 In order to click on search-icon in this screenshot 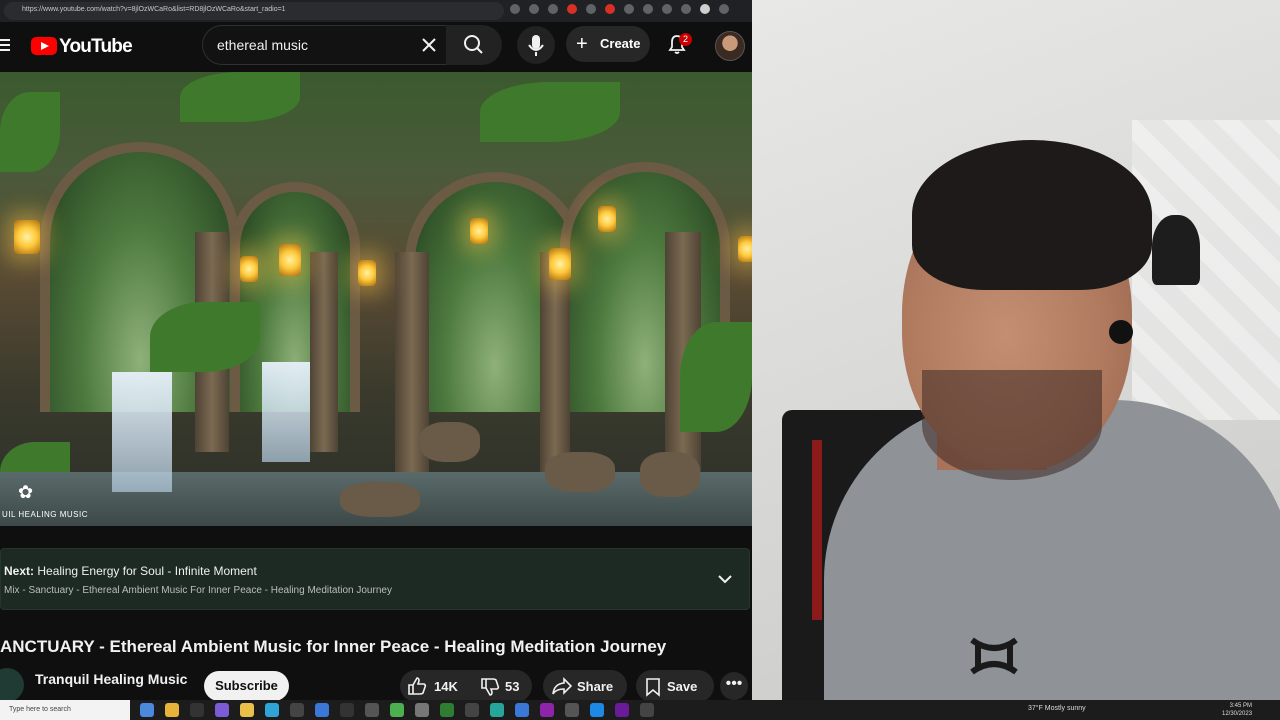, I will do `click(473, 44)`.